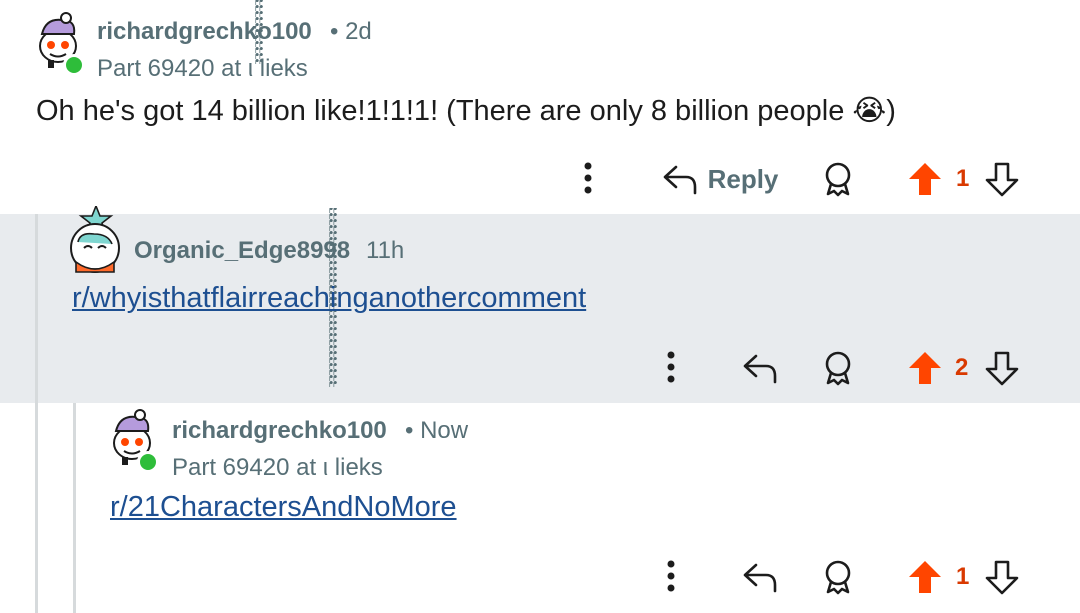 The height and width of the screenshot is (613, 1080). I want to click on reply-button: Reply, so click(720, 179).